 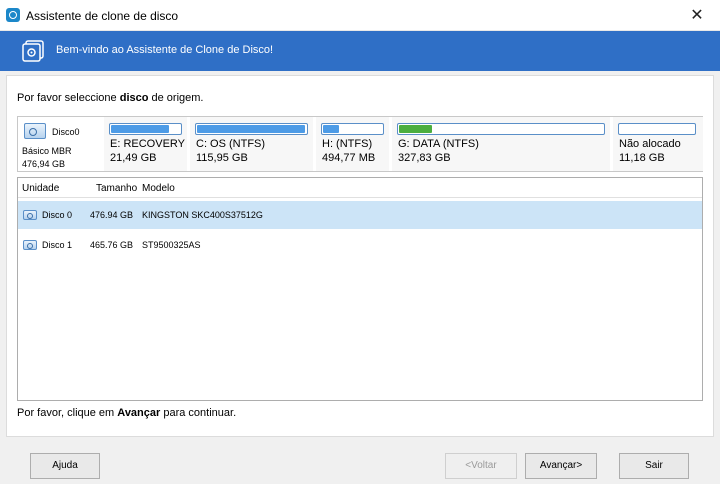 What do you see at coordinates (561, 466) in the screenshot?
I see `next-button: Avançar>` at bounding box center [561, 466].